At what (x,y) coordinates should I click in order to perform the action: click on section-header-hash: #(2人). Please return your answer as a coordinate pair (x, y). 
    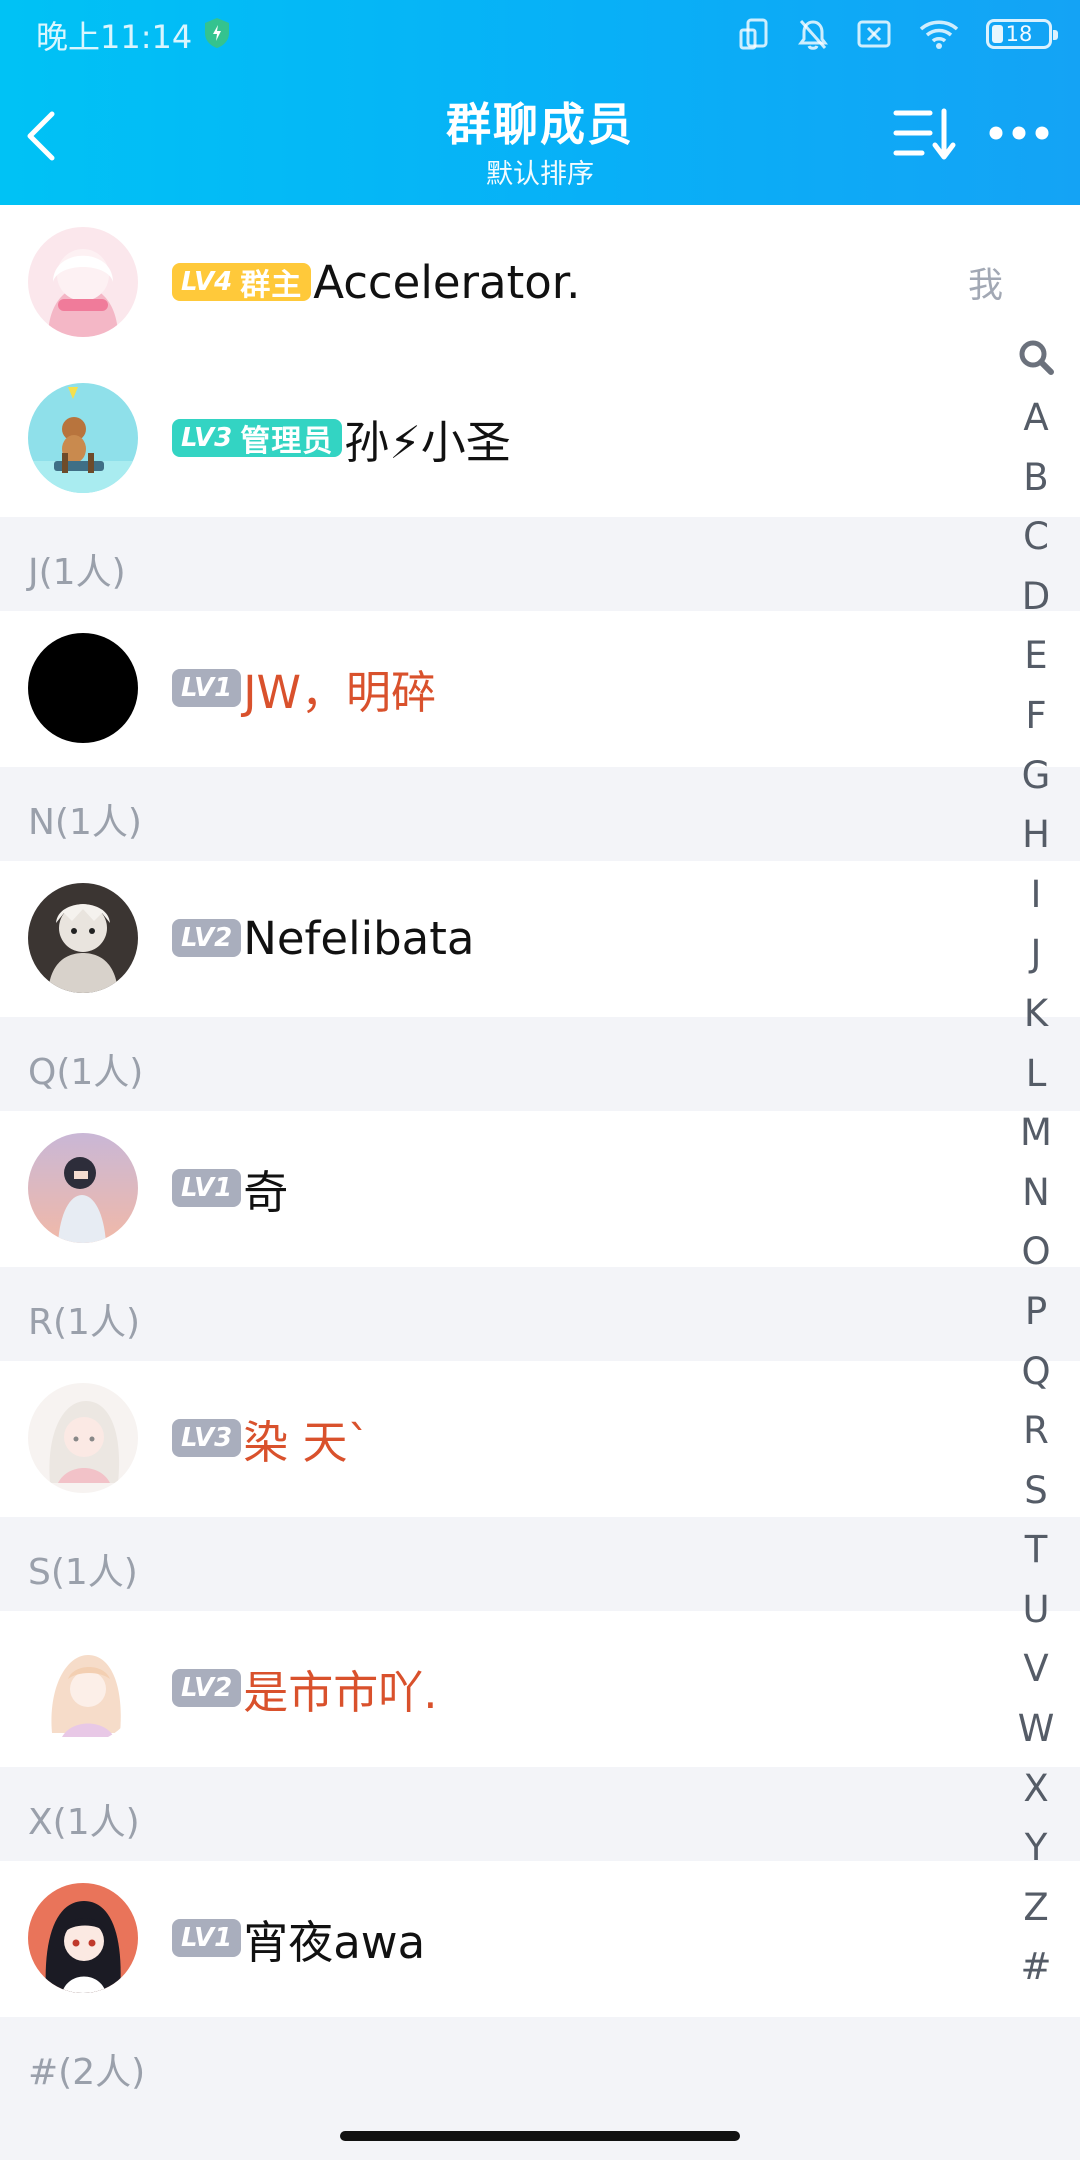
    Looking at the image, I should click on (540, 2064).